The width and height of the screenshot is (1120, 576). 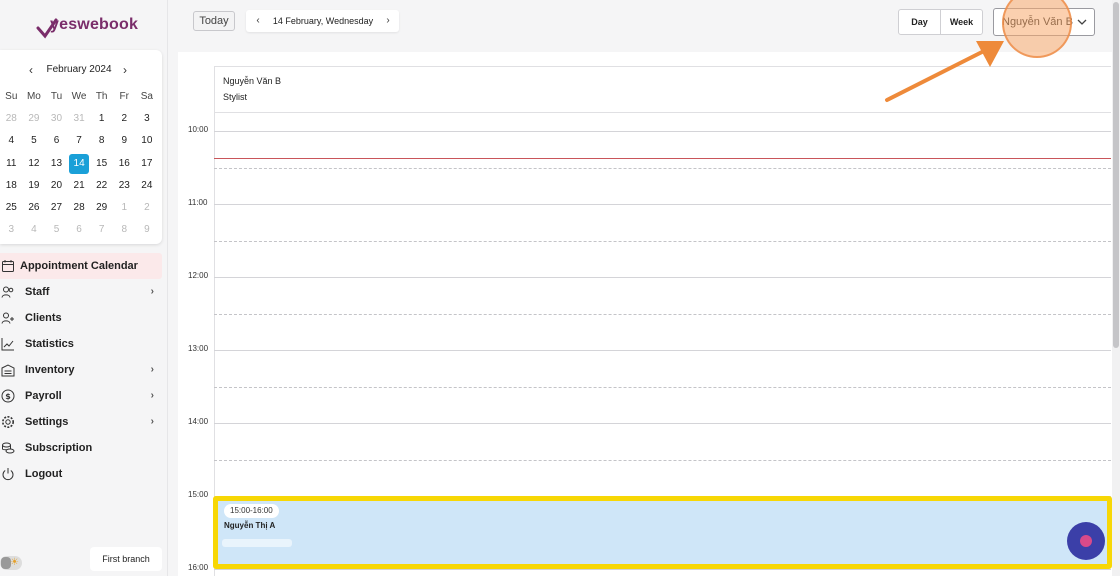 What do you see at coordinates (198, 129) in the screenshot?
I see `hour-label: 10:00` at bounding box center [198, 129].